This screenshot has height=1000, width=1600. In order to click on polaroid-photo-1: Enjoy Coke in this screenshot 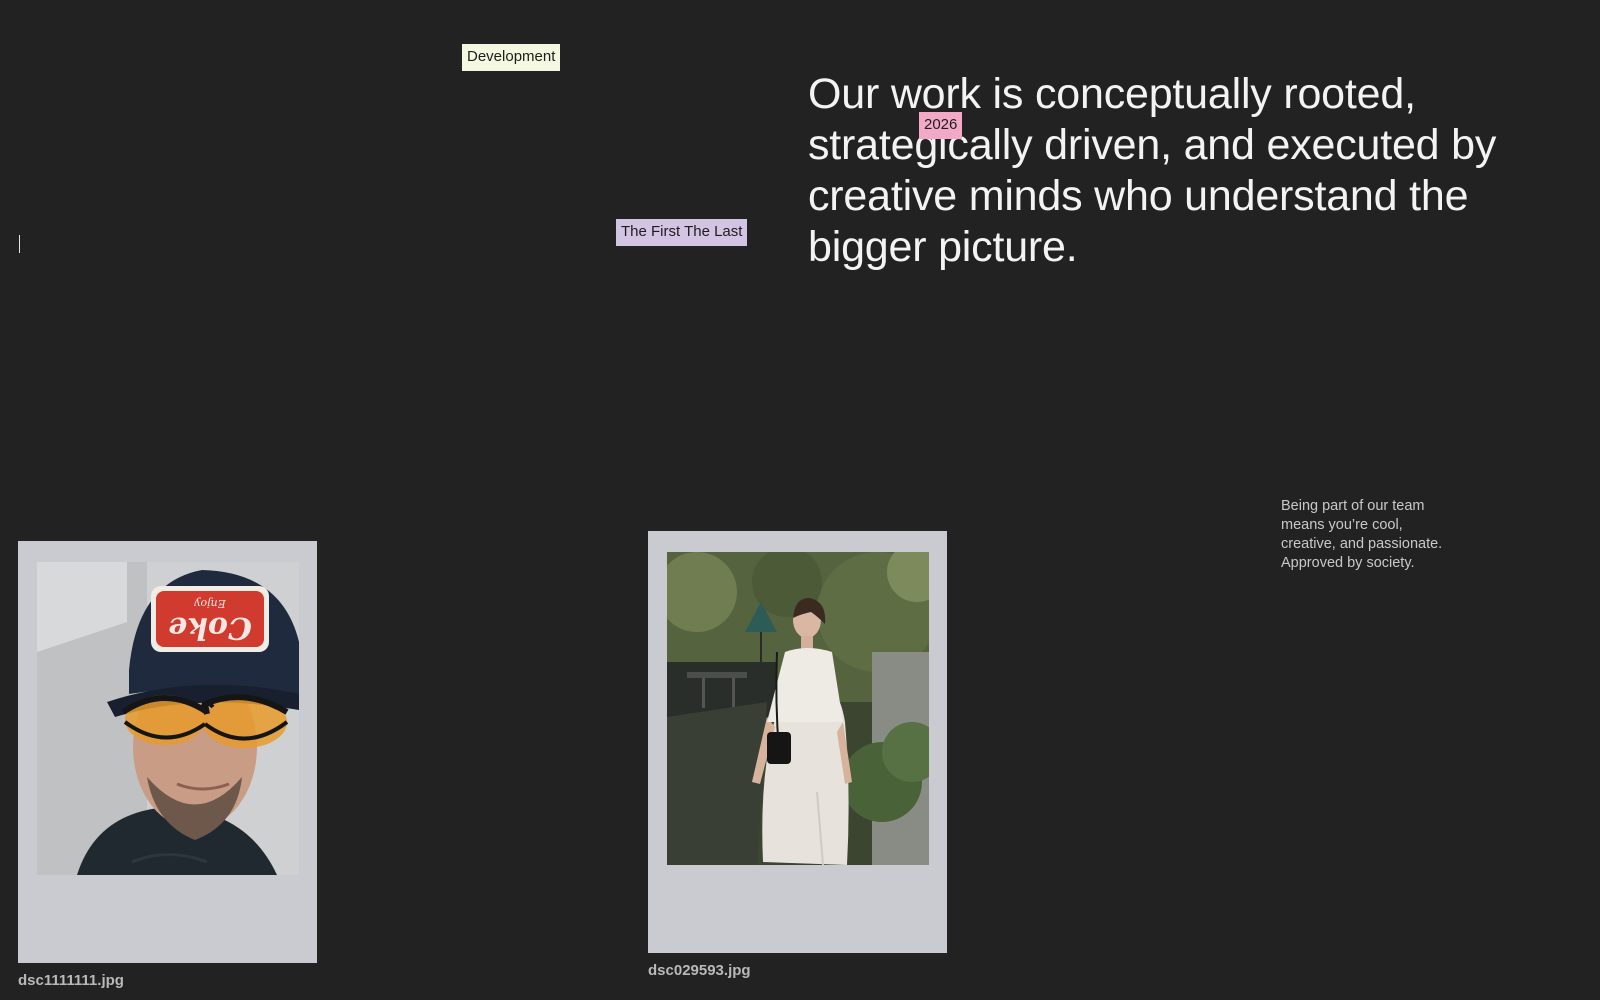, I will do `click(167, 752)`.